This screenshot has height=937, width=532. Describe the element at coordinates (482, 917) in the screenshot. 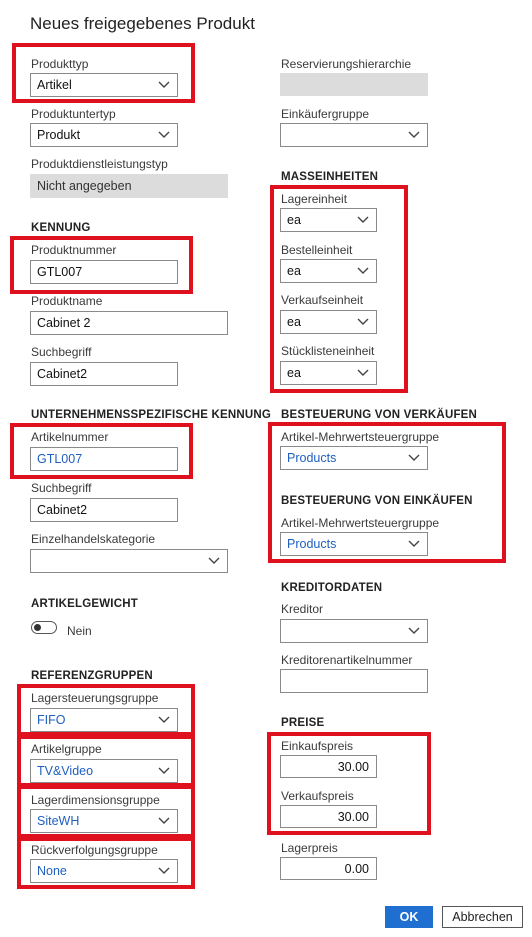

I see `cancel-button: Abbrechen` at that location.